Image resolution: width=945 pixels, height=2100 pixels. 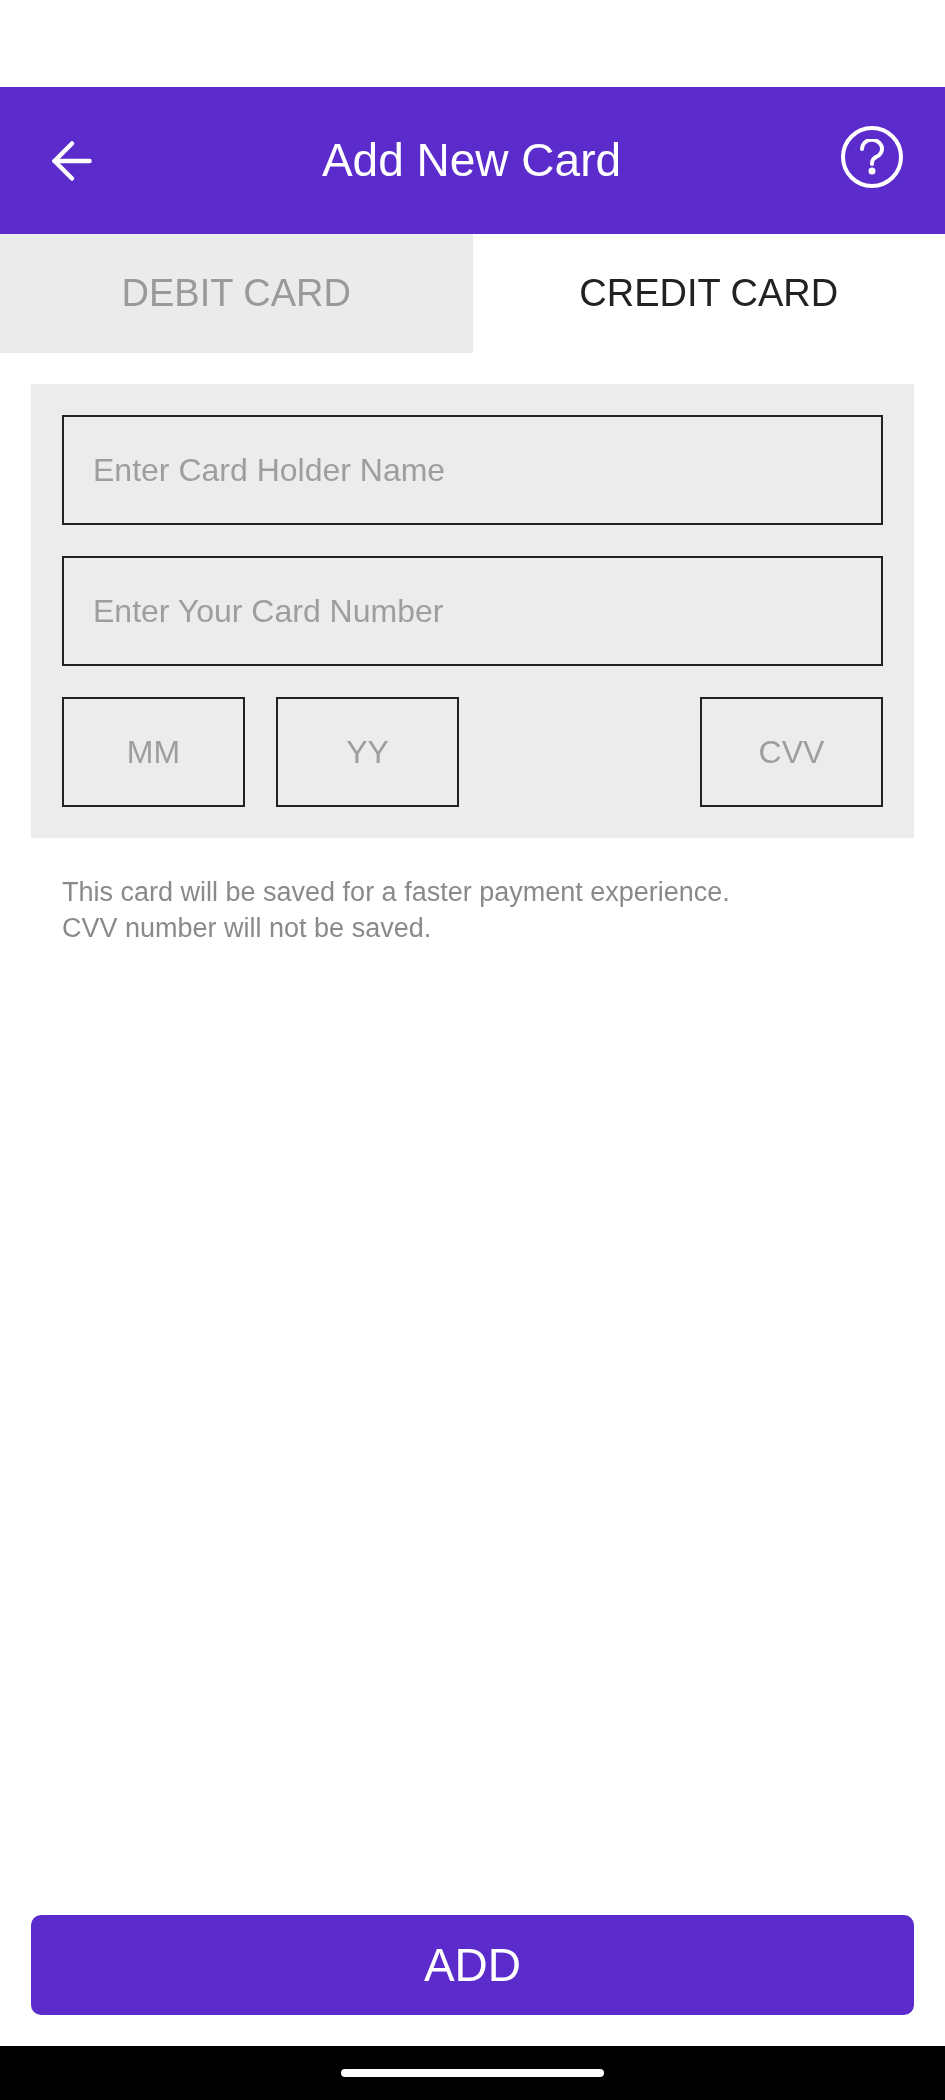 What do you see at coordinates (472, 611) in the screenshot?
I see `text-input-field: Enter Your Card Number` at bounding box center [472, 611].